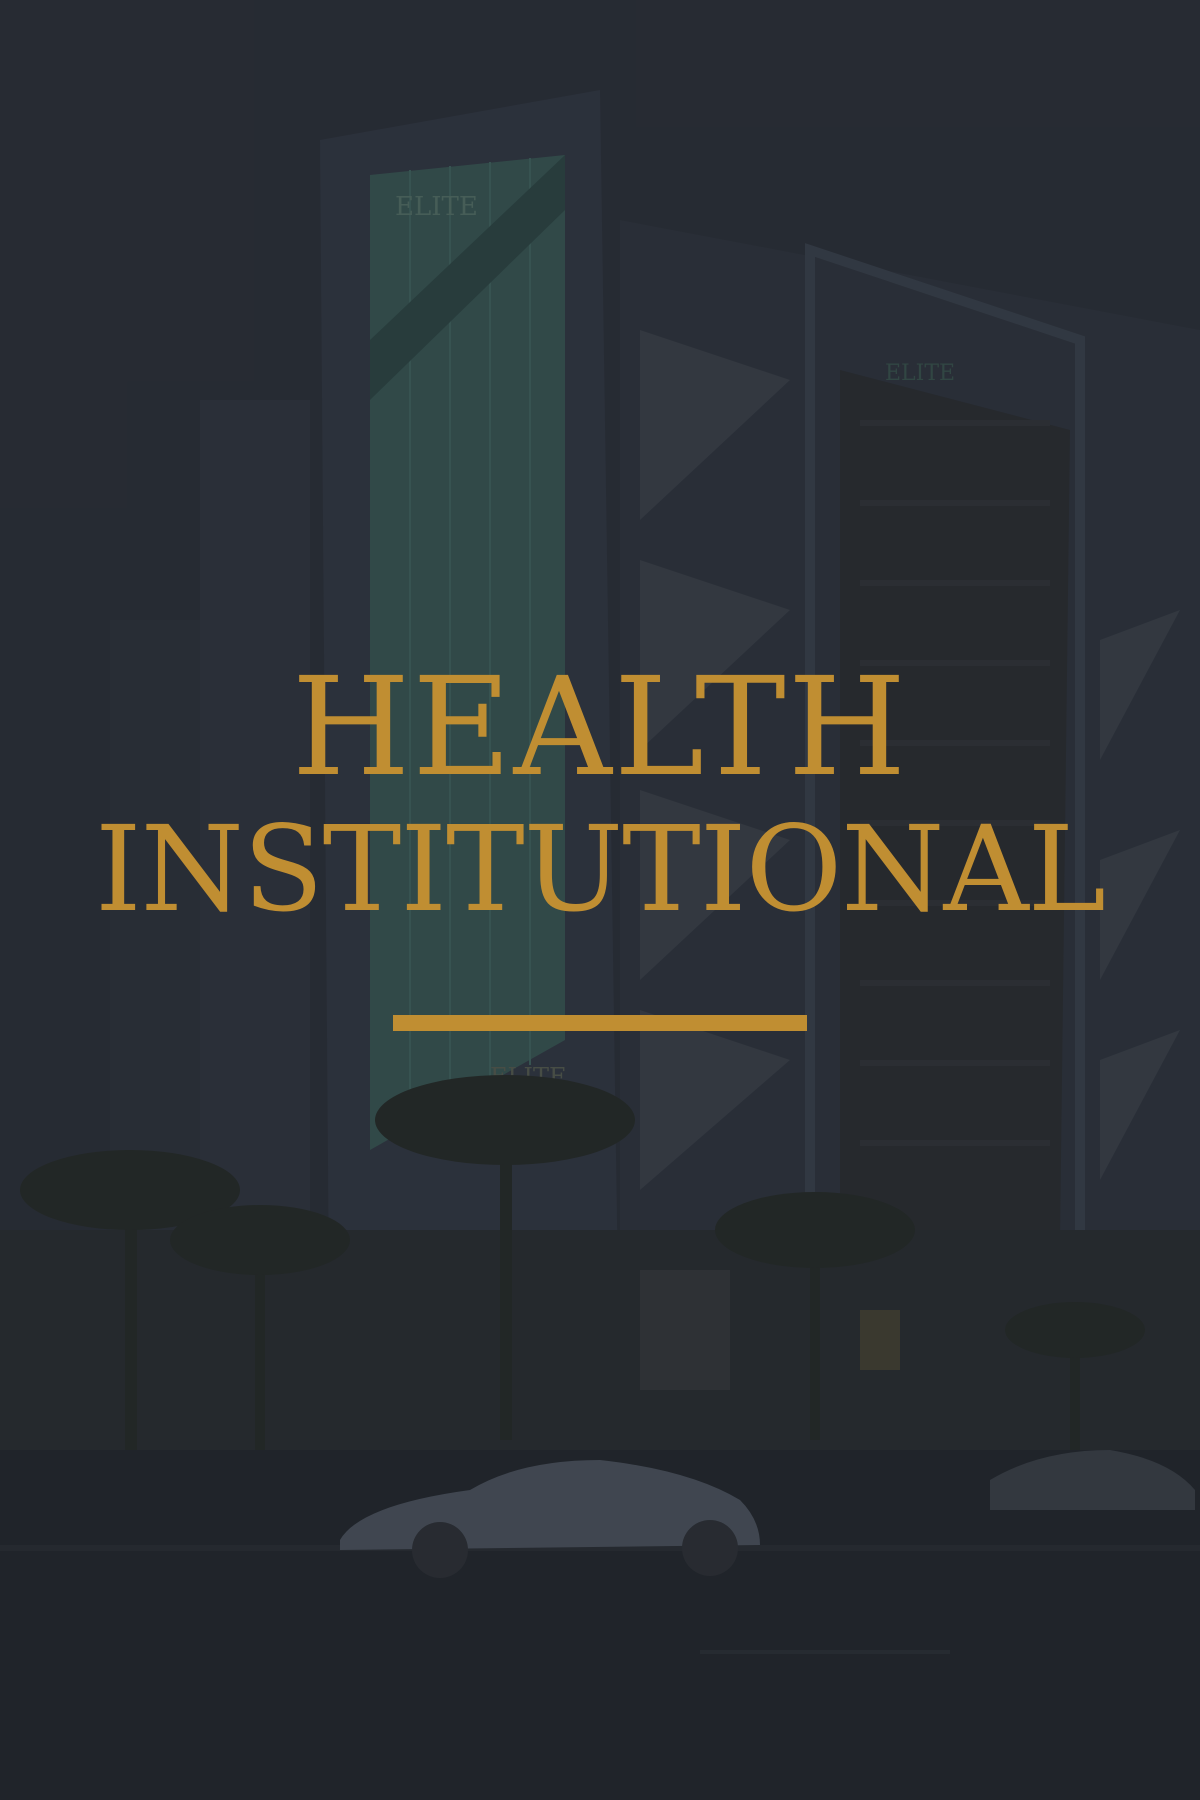 Image resolution: width=1200 pixels, height=1800 pixels. Describe the element at coordinates (600, 1023) in the screenshot. I see `title-underline-divider` at that location.